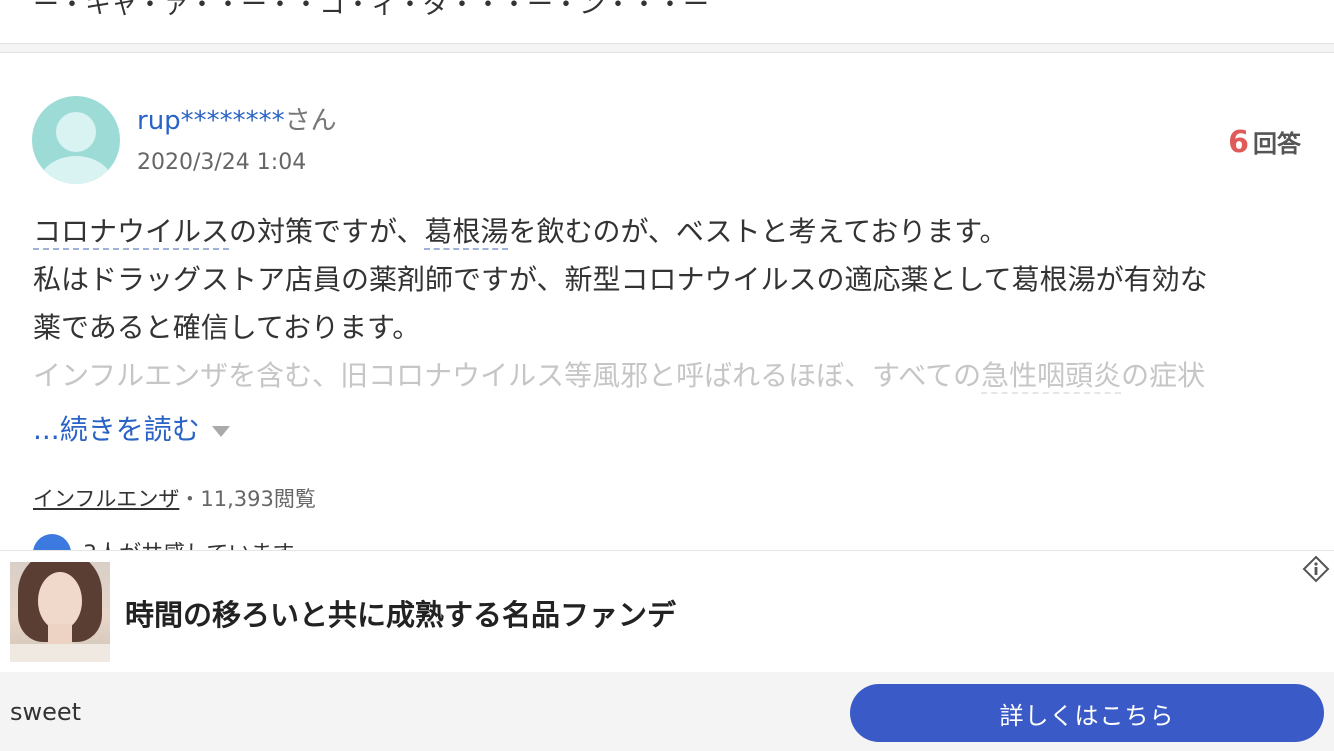 The height and width of the screenshot is (751, 1334). What do you see at coordinates (76, 132) in the screenshot?
I see `avatar-head-shape` at bounding box center [76, 132].